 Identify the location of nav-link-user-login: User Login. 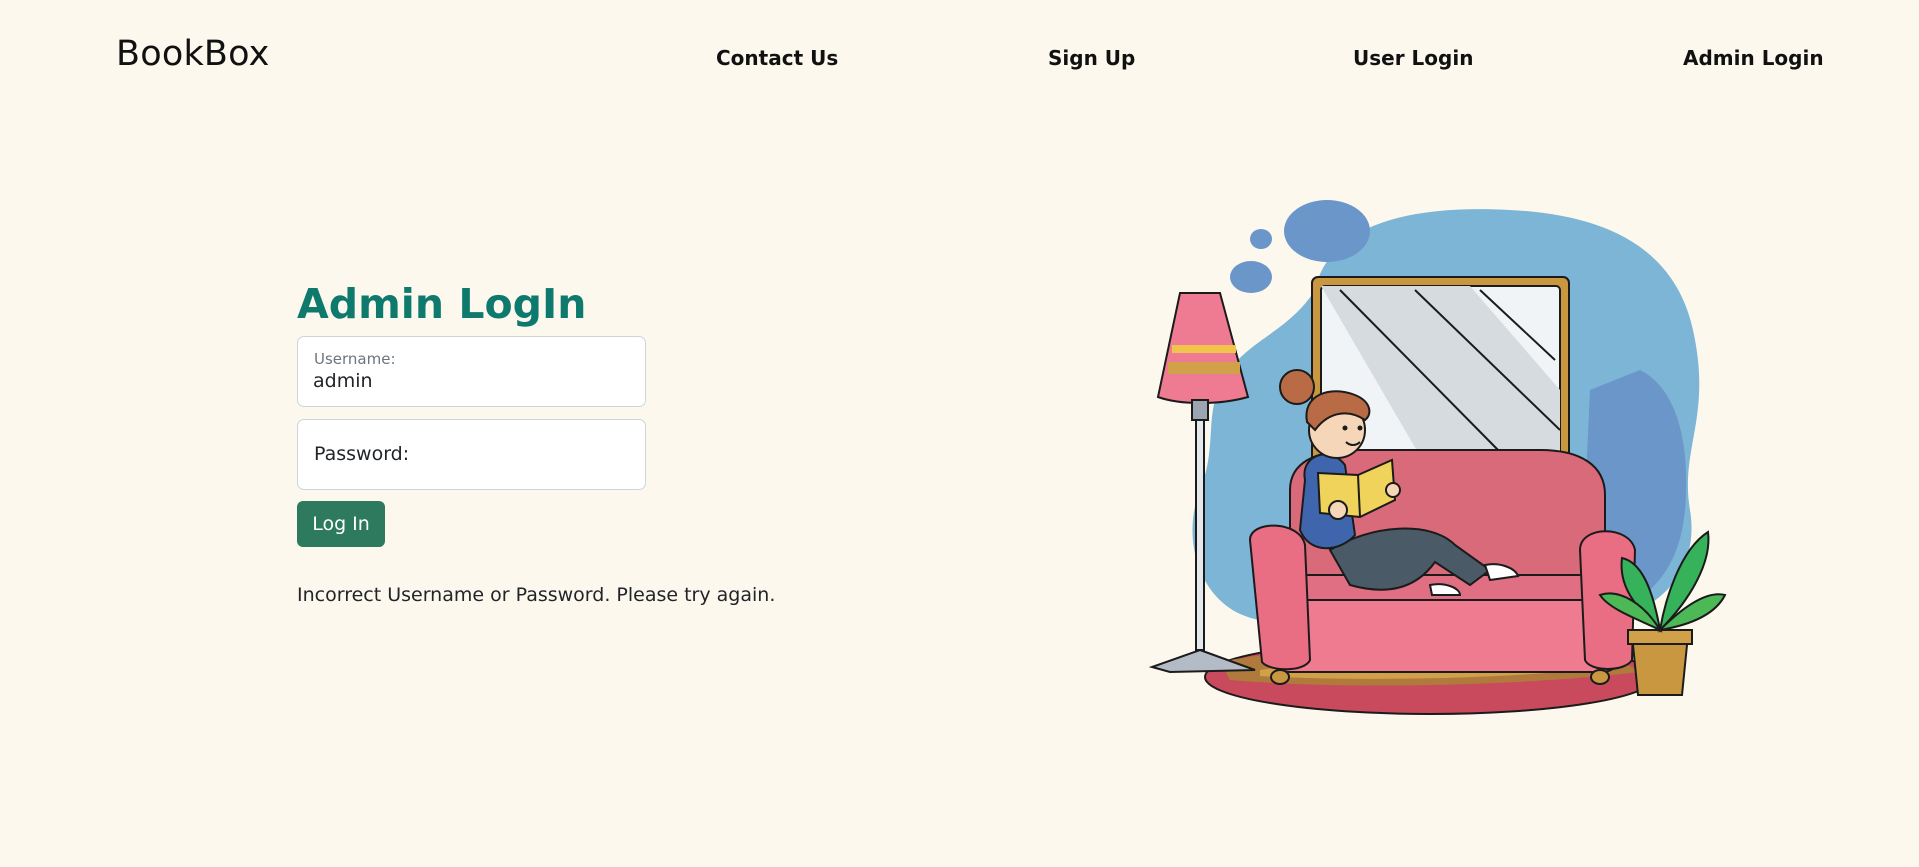
(1413, 58).